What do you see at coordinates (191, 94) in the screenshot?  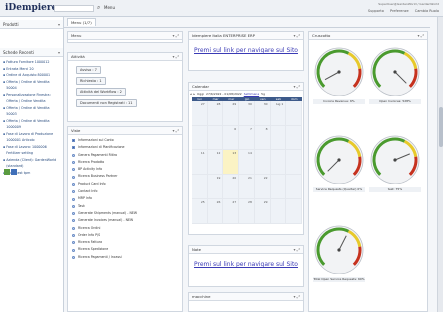 I see `calendar-prev-icon: ◂` at bounding box center [191, 94].